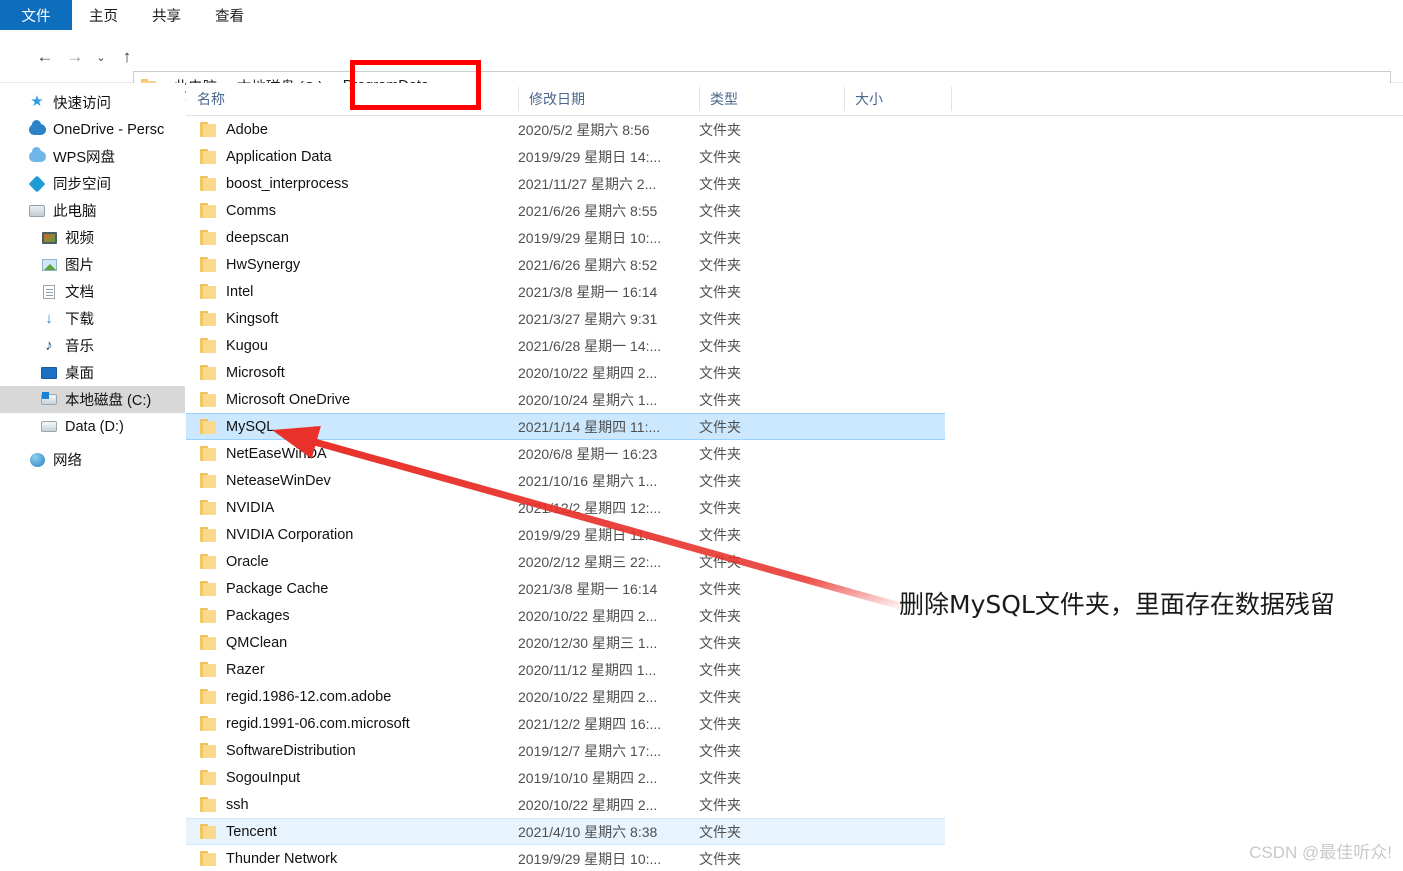 This screenshot has height=871, width=1403. I want to click on sidebar-item-documents: 文档, so click(92, 291).